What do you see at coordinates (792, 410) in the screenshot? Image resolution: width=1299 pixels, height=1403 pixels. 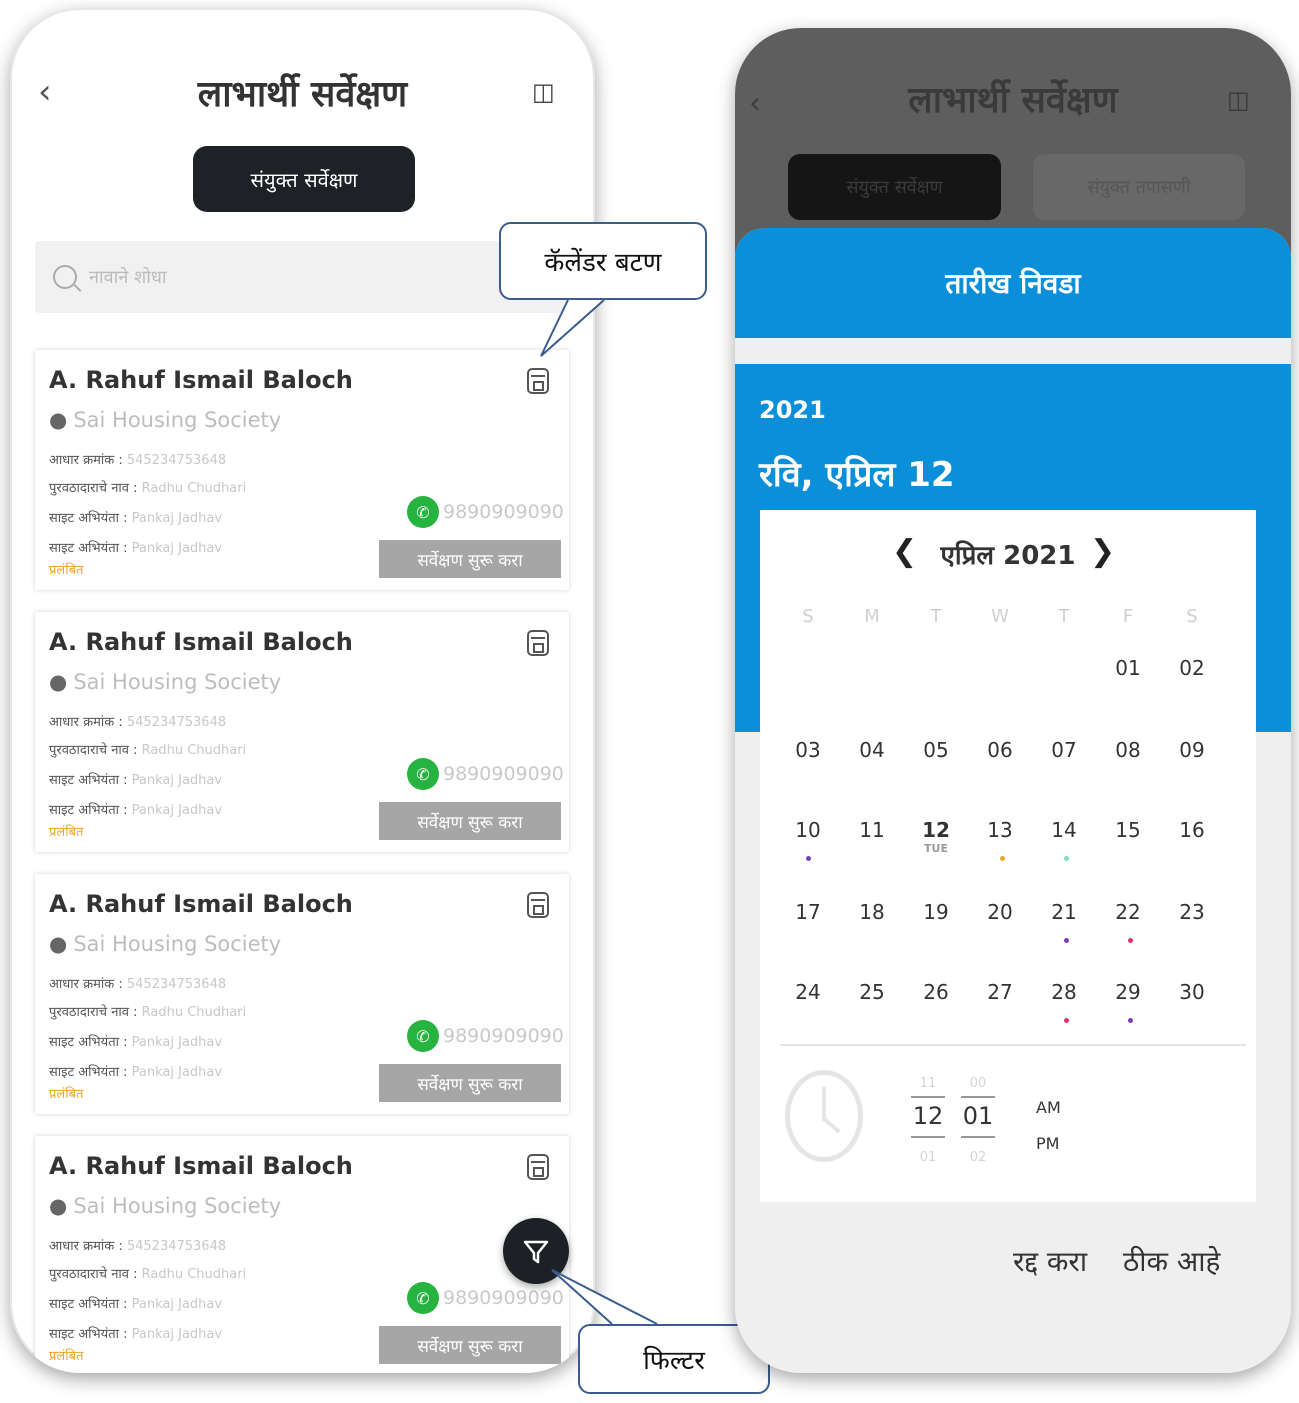 I see `selected-year: 2021` at bounding box center [792, 410].